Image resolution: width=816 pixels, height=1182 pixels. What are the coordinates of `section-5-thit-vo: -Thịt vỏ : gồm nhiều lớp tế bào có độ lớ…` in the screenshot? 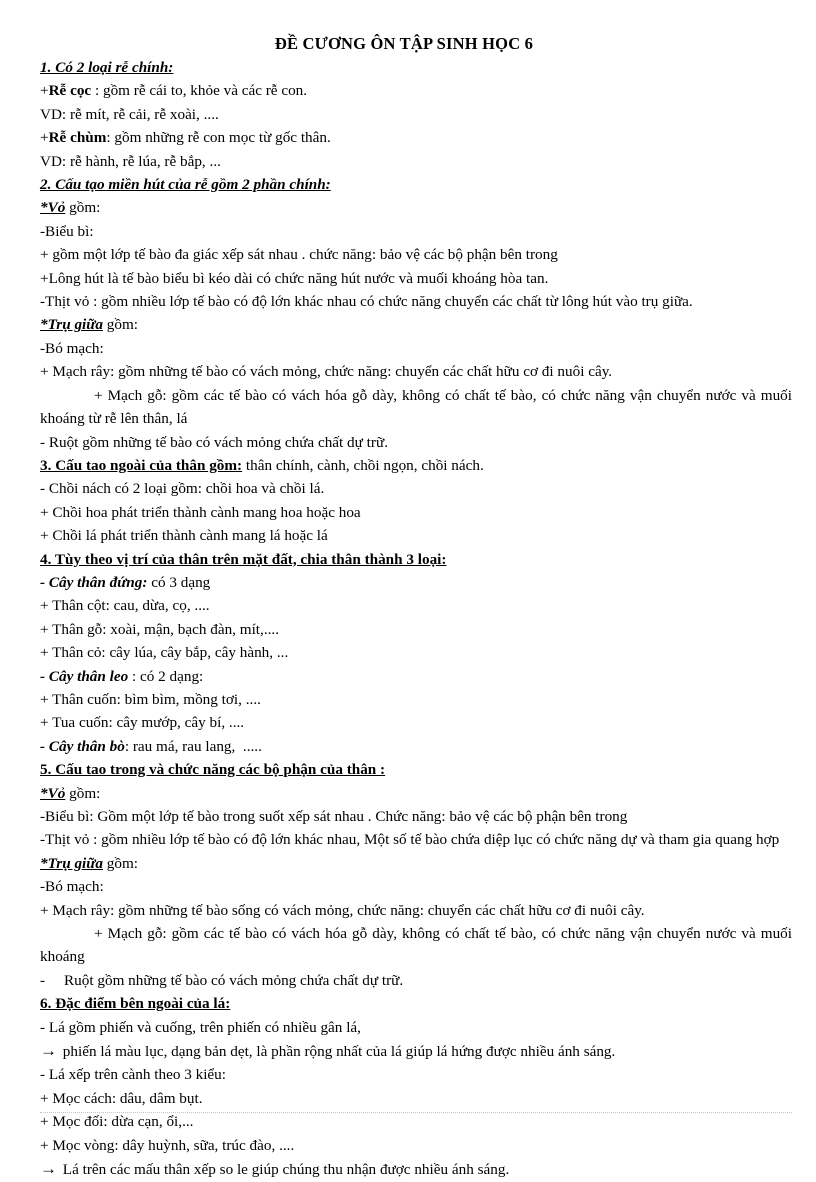 It's located at (410, 840).